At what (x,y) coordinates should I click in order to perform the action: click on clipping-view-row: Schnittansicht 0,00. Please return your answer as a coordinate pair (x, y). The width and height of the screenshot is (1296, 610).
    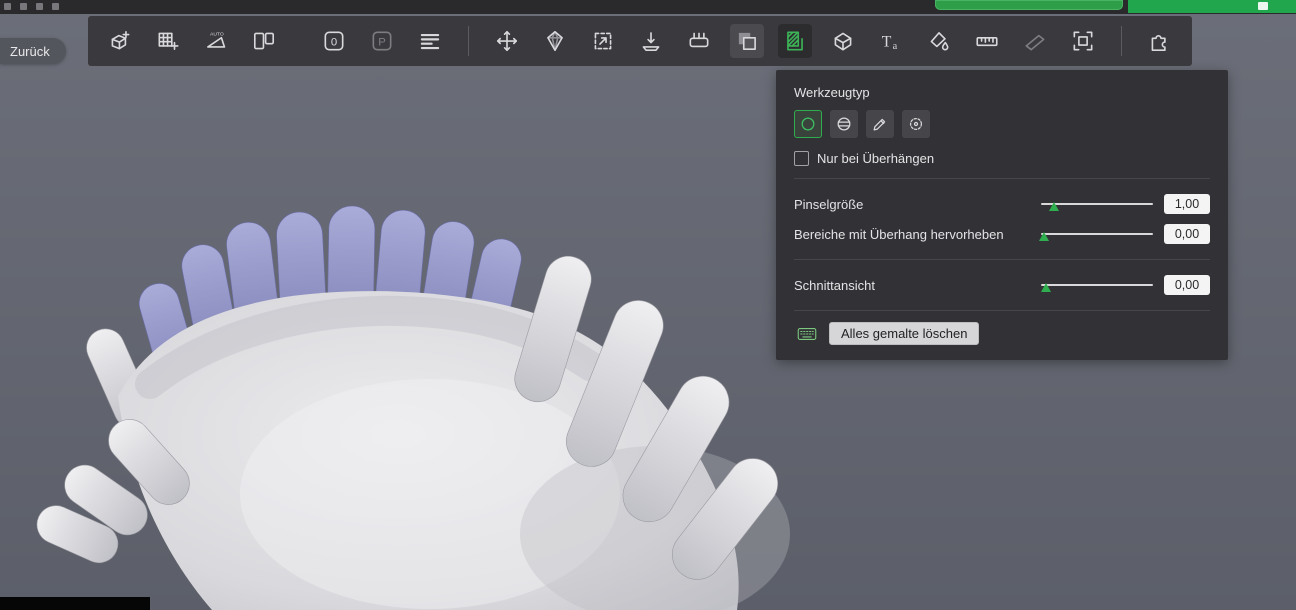
    Looking at the image, I should click on (1002, 285).